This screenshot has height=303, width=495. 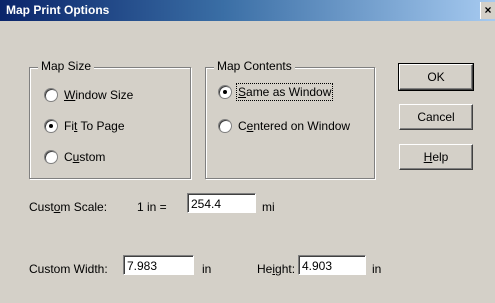 I want to click on radio-custom-label: Custom, so click(x=85, y=157).